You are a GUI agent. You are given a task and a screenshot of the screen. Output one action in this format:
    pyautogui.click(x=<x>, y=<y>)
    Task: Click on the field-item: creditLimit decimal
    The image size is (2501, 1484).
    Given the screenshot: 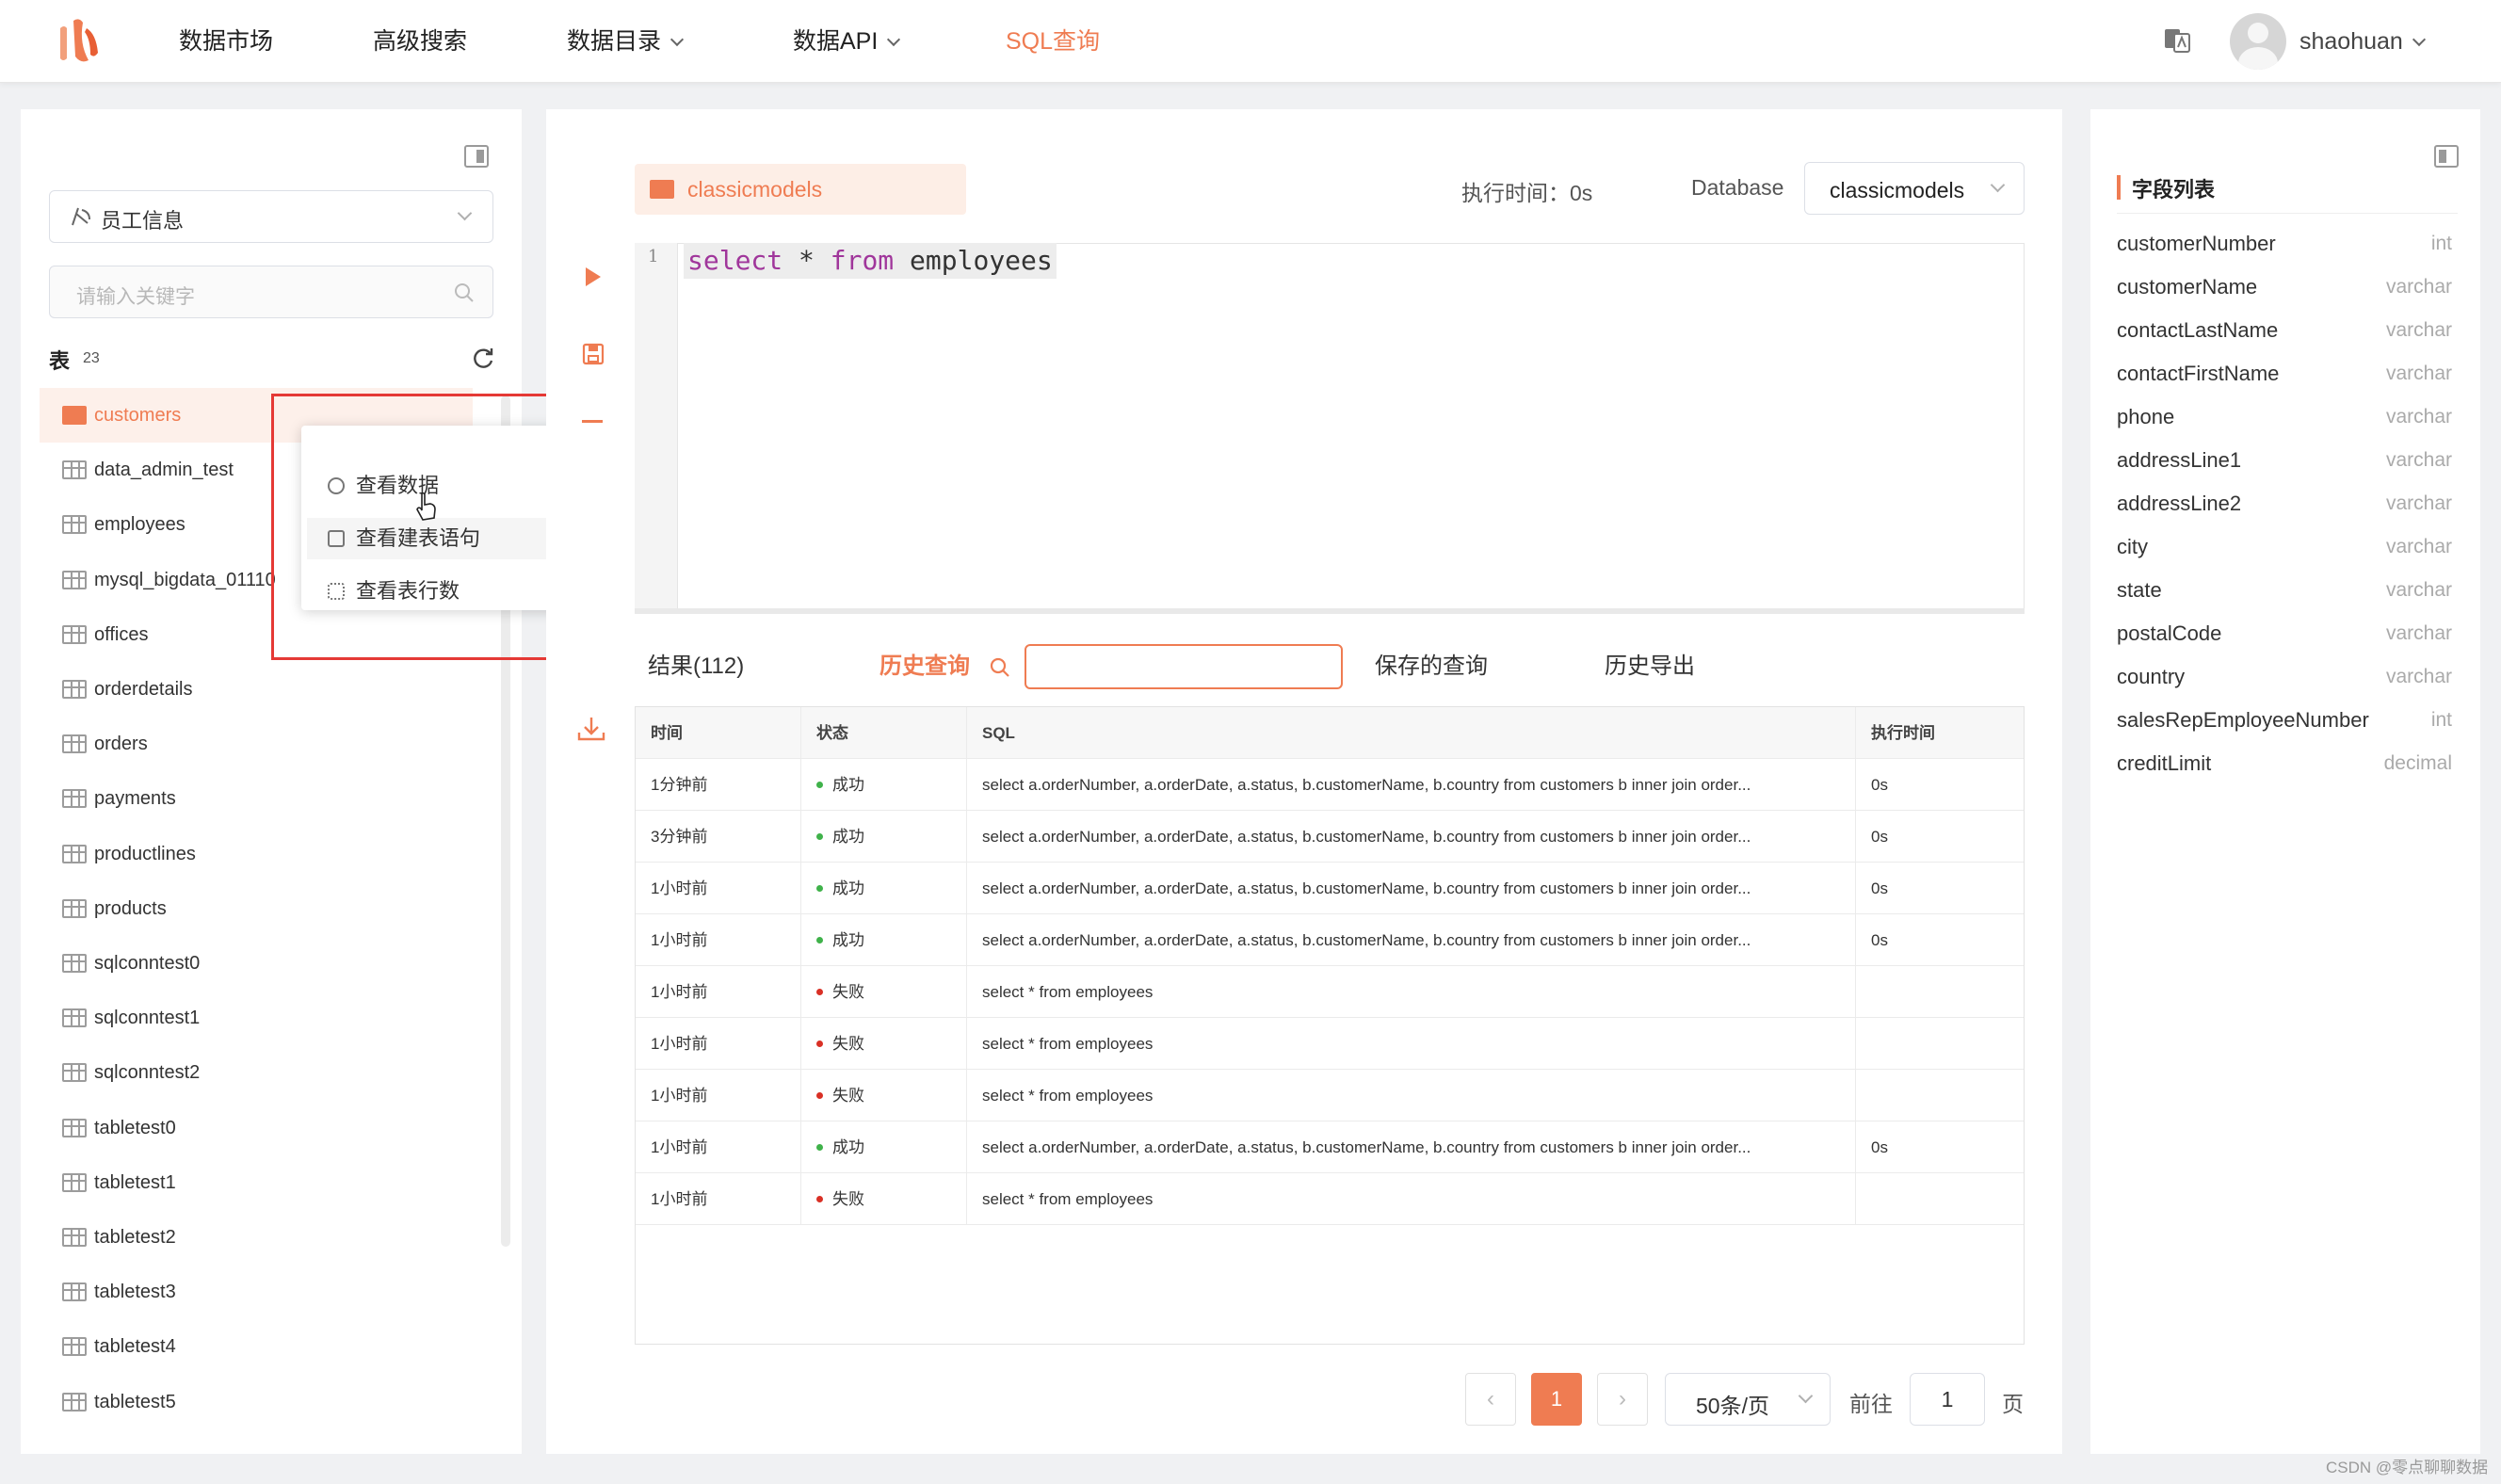 What is the action you would take?
    pyautogui.click(x=2284, y=763)
    